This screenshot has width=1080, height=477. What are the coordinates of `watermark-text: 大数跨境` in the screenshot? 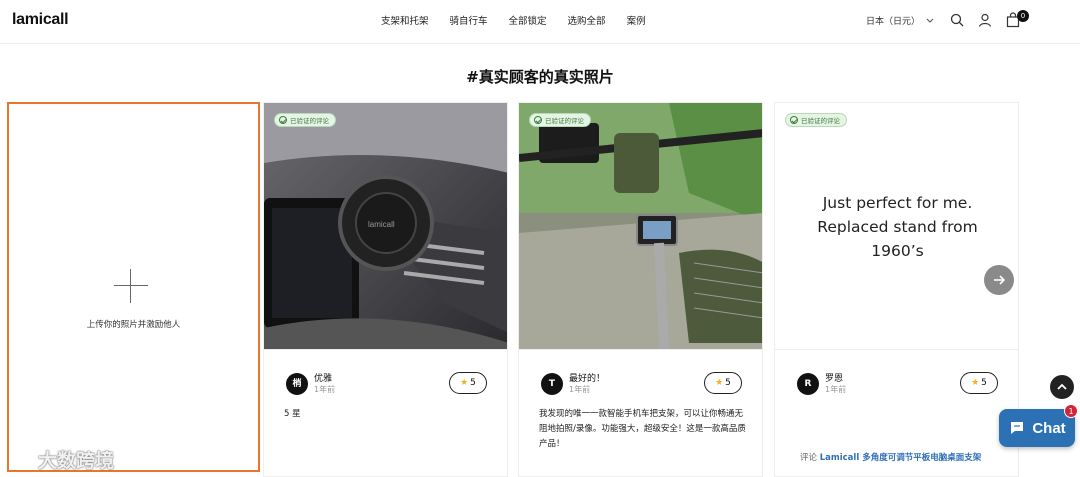 It's located at (76, 461).